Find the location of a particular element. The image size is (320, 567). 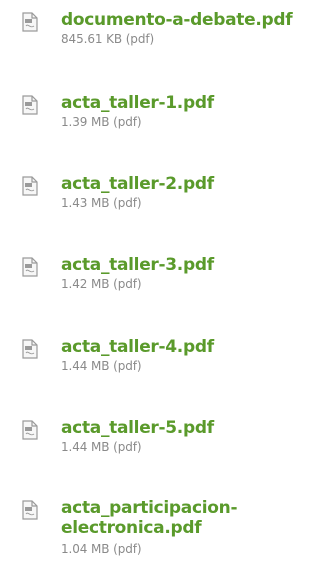

file-link-acta-taller-5: acta_taller-5.pdf is located at coordinates (181, 428).